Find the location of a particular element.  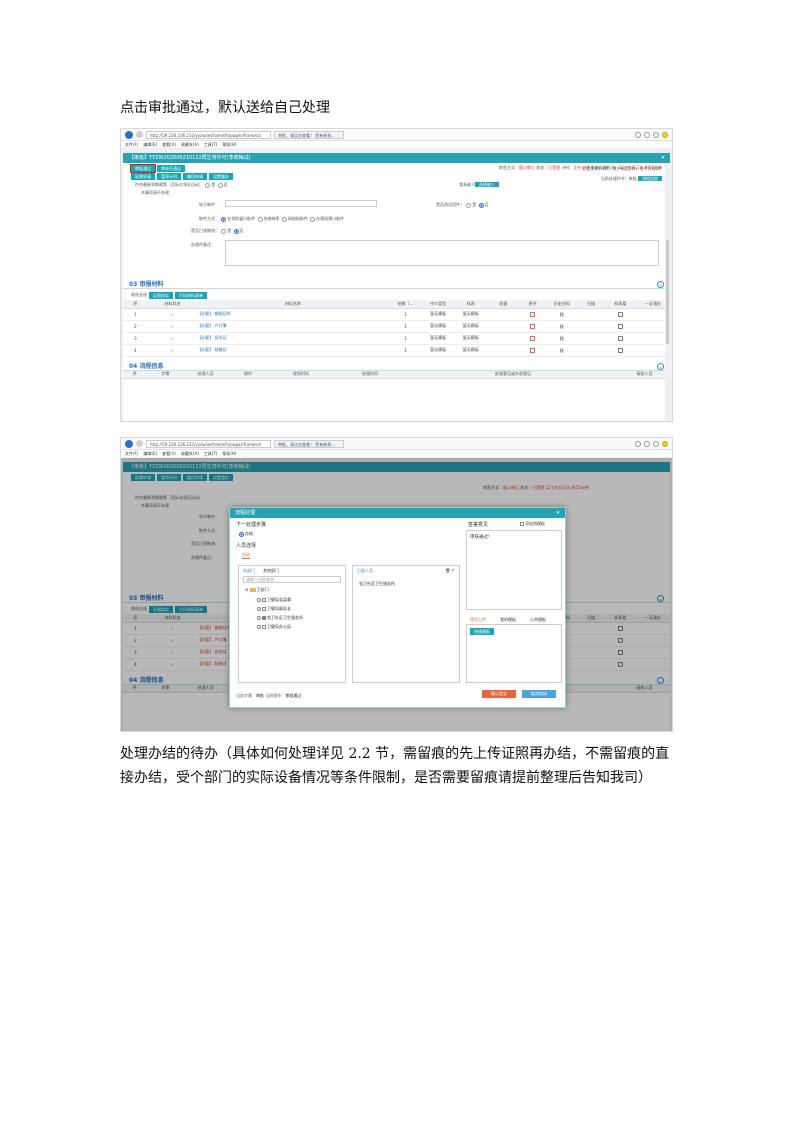

test-no-radio is located at coordinates (481, 205).